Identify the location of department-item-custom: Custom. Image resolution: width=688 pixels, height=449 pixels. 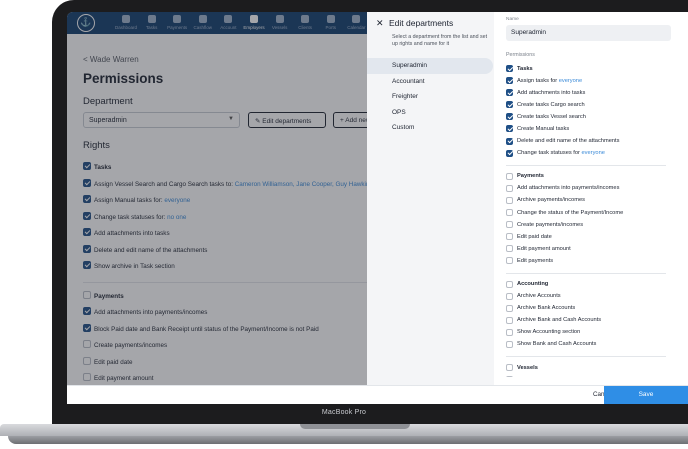
(430, 128).